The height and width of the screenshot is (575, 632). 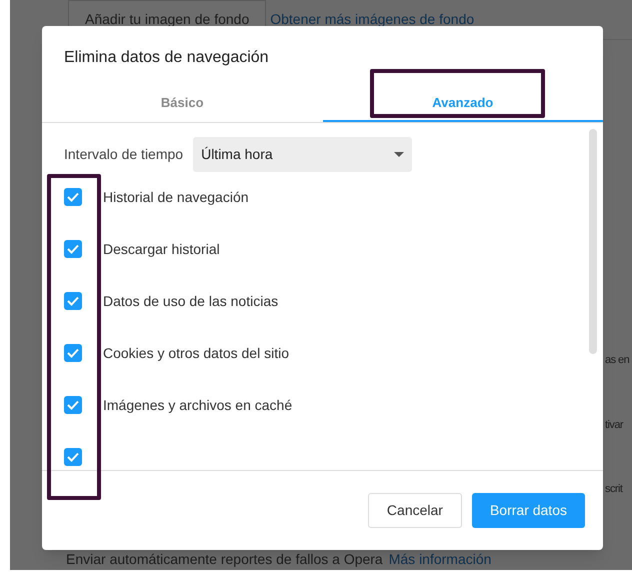 What do you see at coordinates (196, 353) in the screenshot?
I see `checkbox-label: Cookies y otros datos del sitio` at bounding box center [196, 353].